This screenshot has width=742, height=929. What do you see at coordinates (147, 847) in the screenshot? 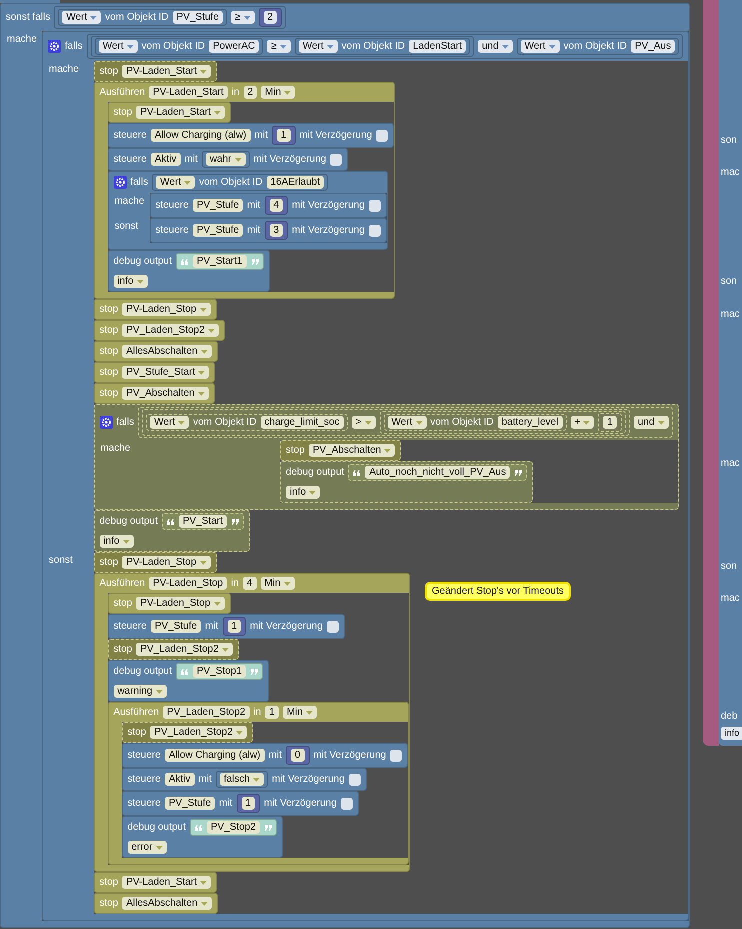
I see `block-field: error` at bounding box center [147, 847].